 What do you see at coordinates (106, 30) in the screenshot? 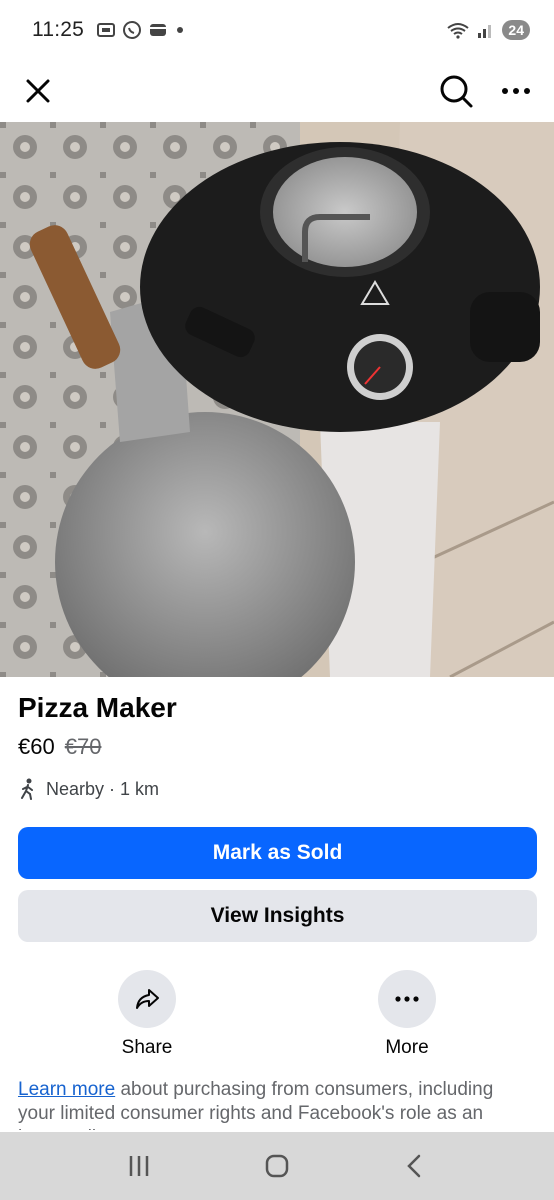
I see `screenshot-icon` at bounding box center [106, 30].